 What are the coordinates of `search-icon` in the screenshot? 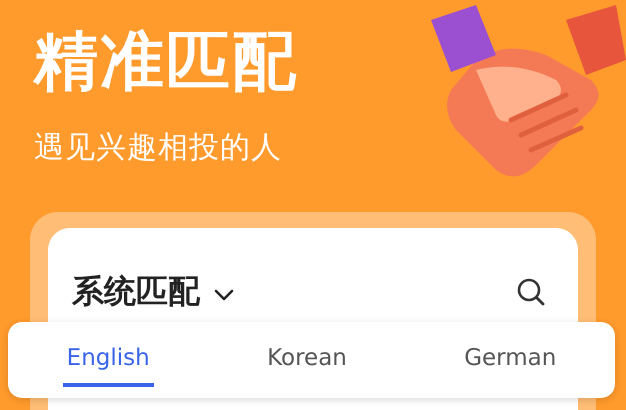 It's located at (531, 292).